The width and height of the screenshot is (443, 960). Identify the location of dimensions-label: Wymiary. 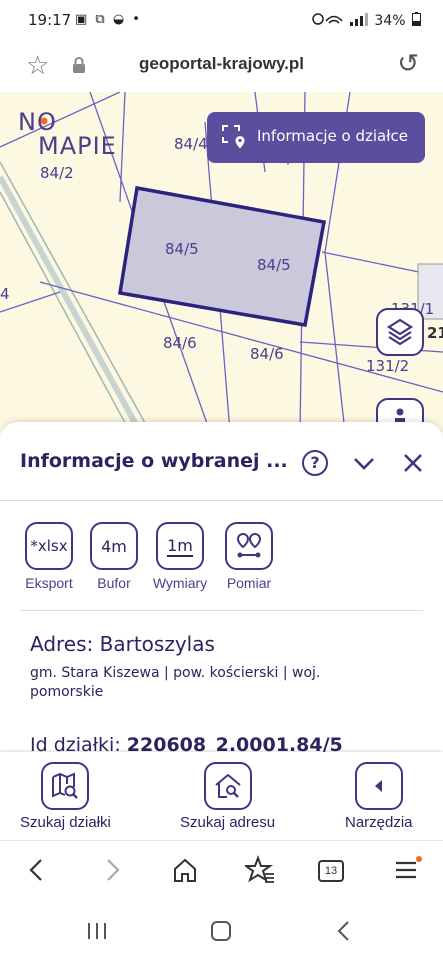
(180, 583).